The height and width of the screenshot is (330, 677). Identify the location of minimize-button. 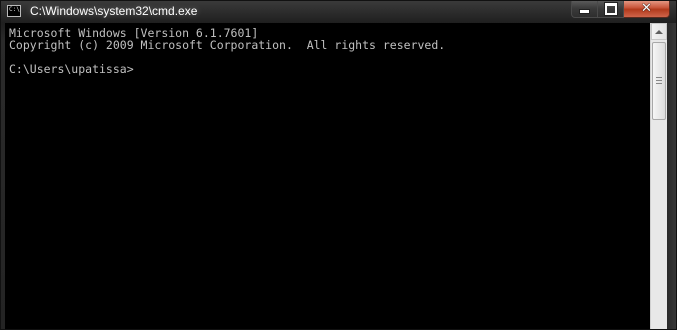
(584, 9).